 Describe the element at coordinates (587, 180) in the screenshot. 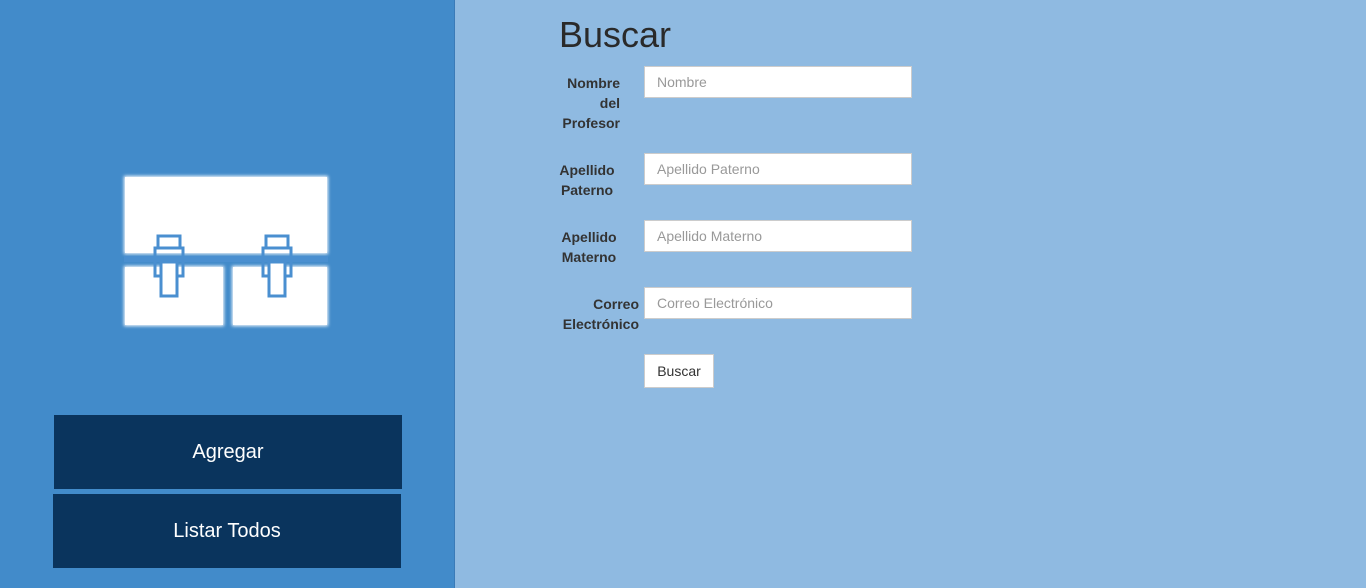

I see `paternal-surname-label: Apellido Paterno` at that location.